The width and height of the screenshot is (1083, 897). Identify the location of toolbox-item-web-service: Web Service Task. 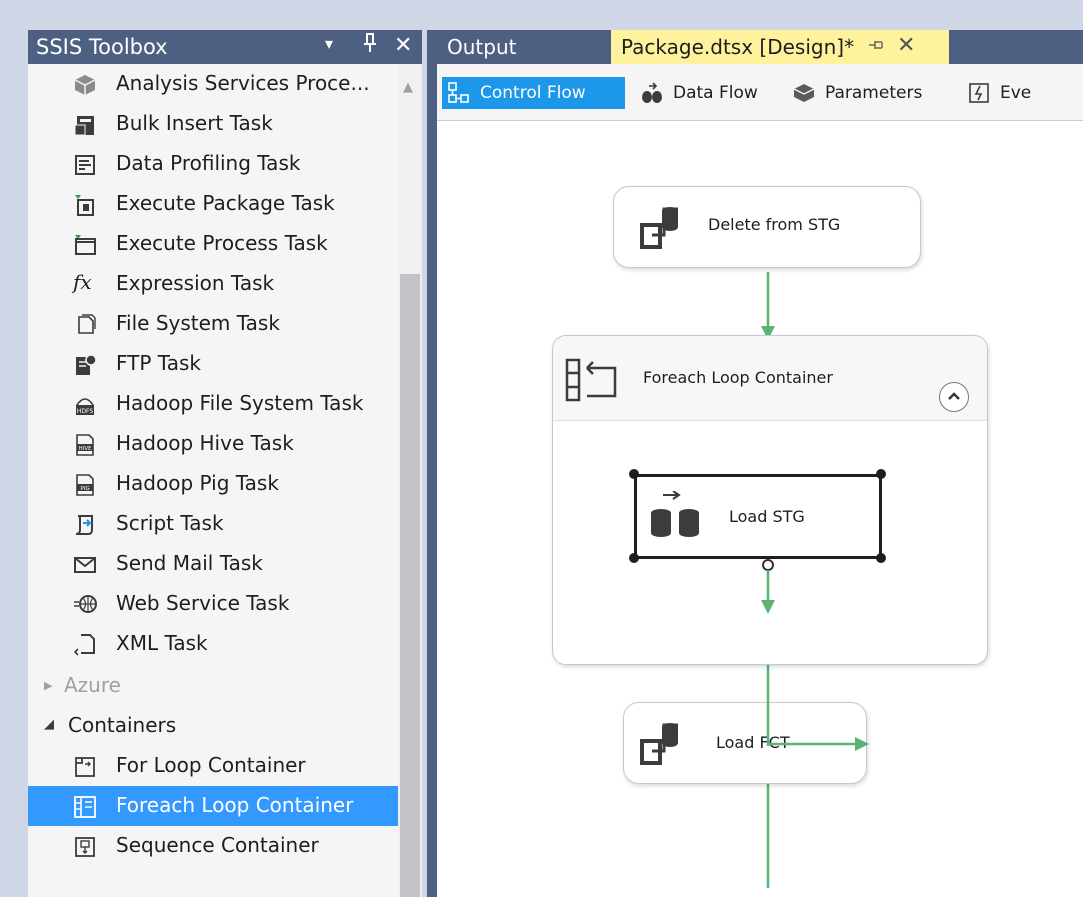
(213, 604).